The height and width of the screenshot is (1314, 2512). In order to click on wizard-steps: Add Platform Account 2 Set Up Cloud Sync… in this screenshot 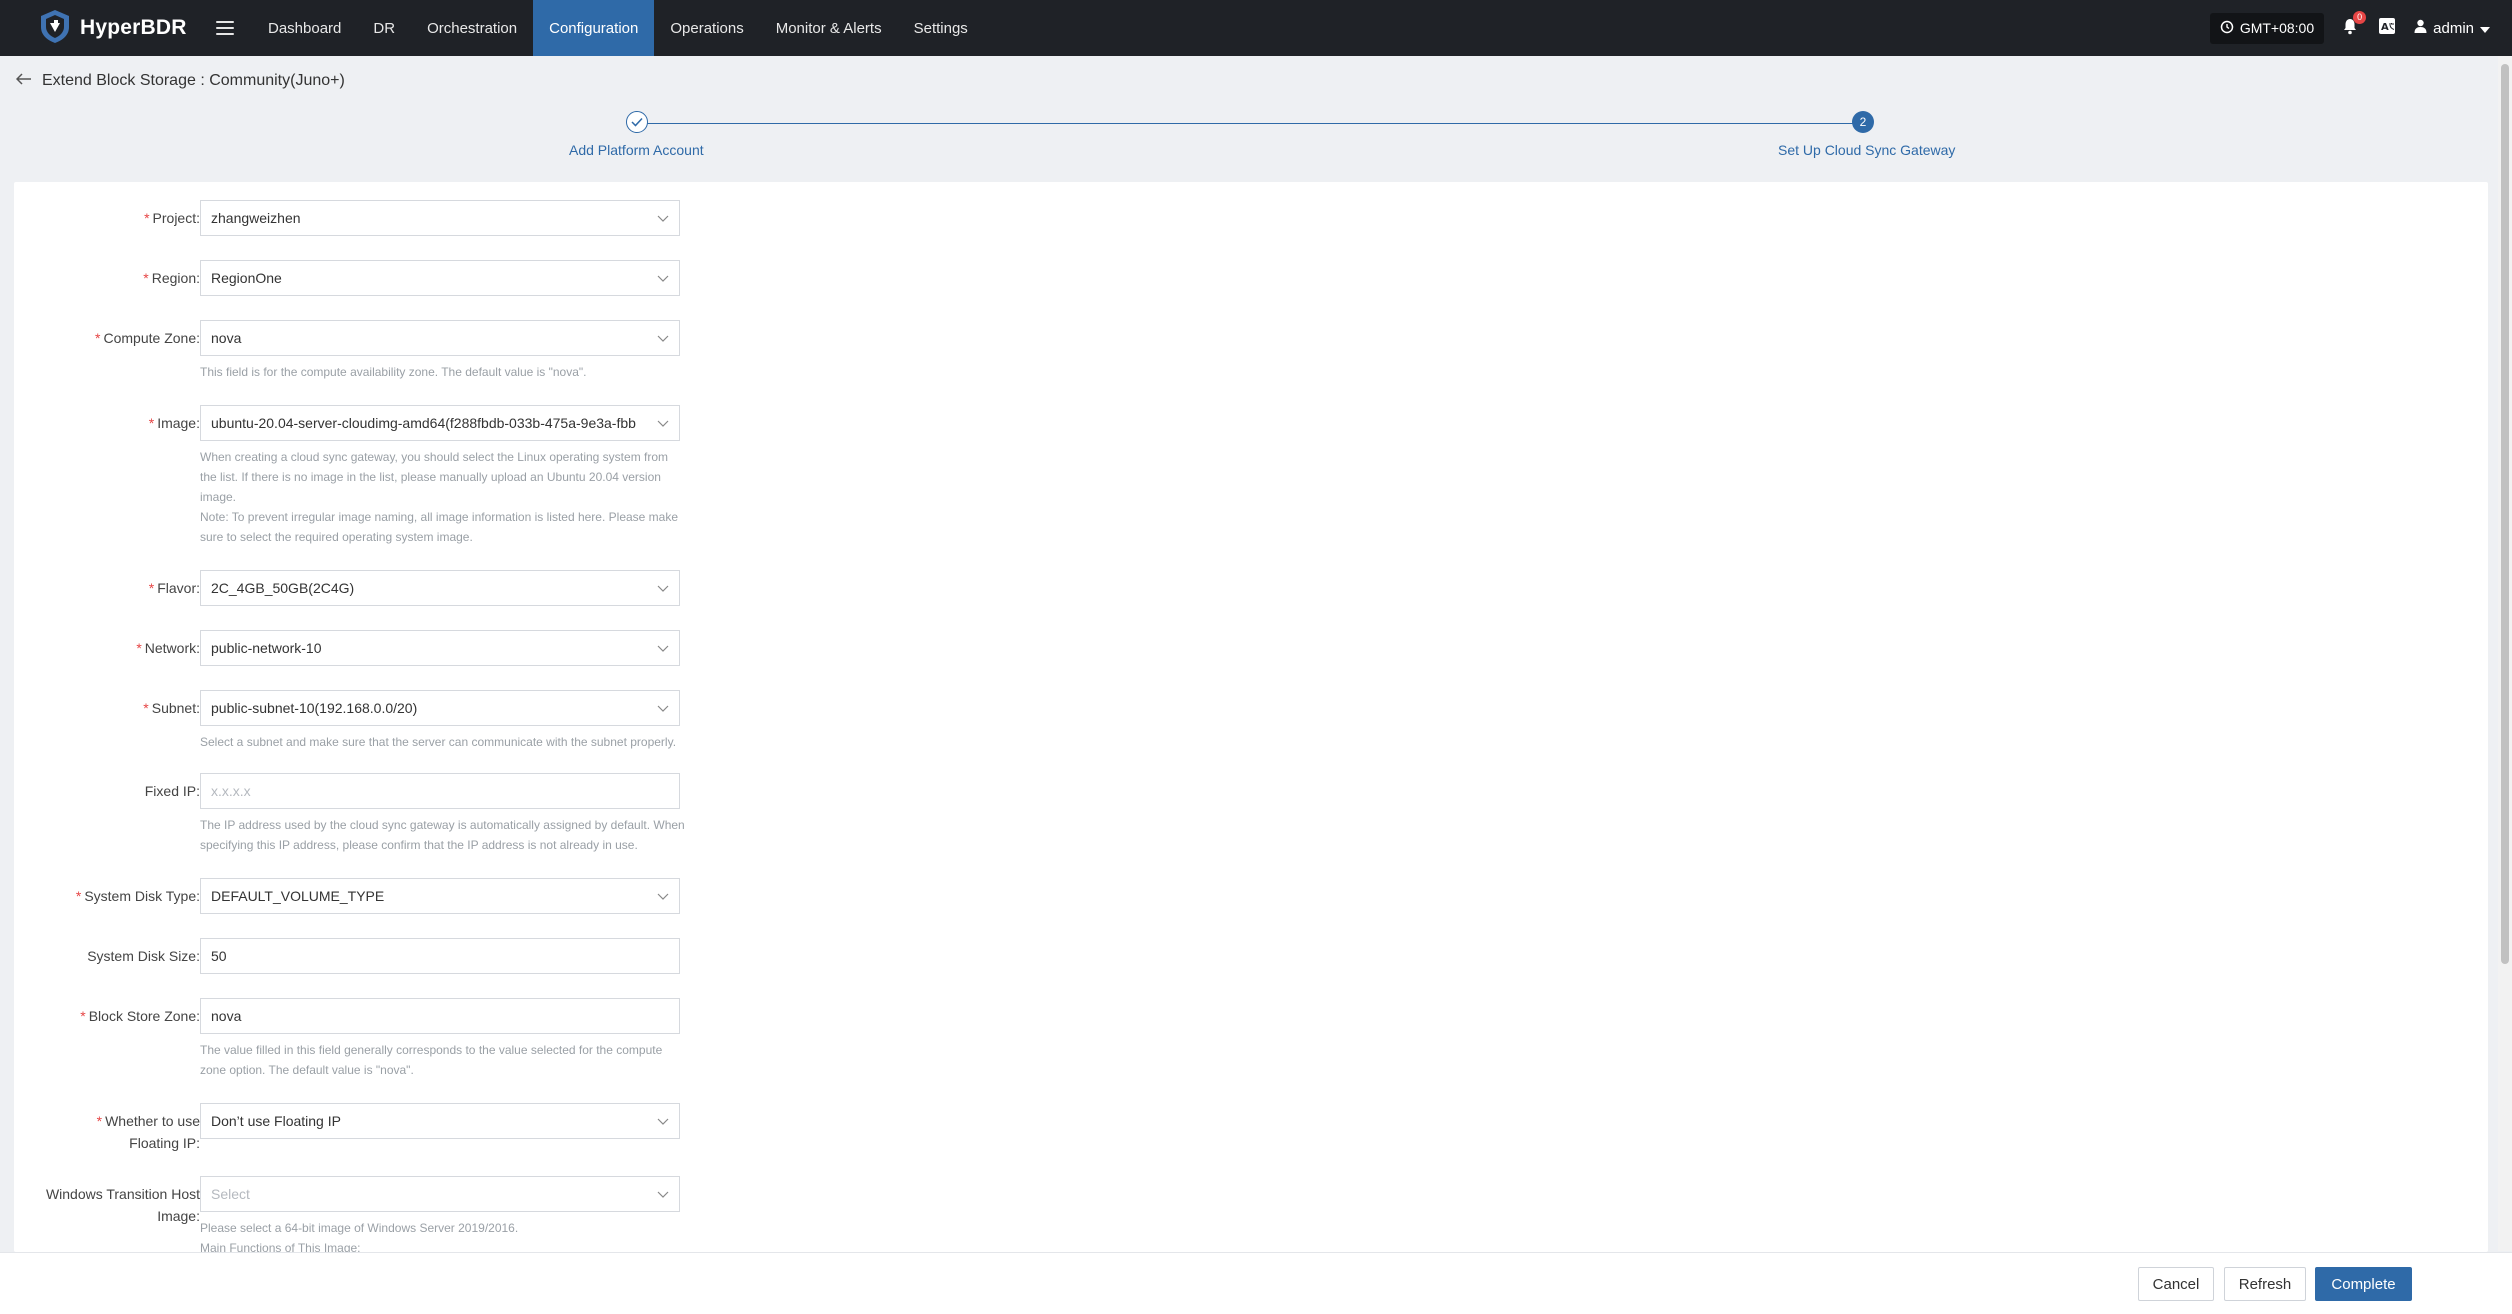, I will do `click(1256, 136)`.